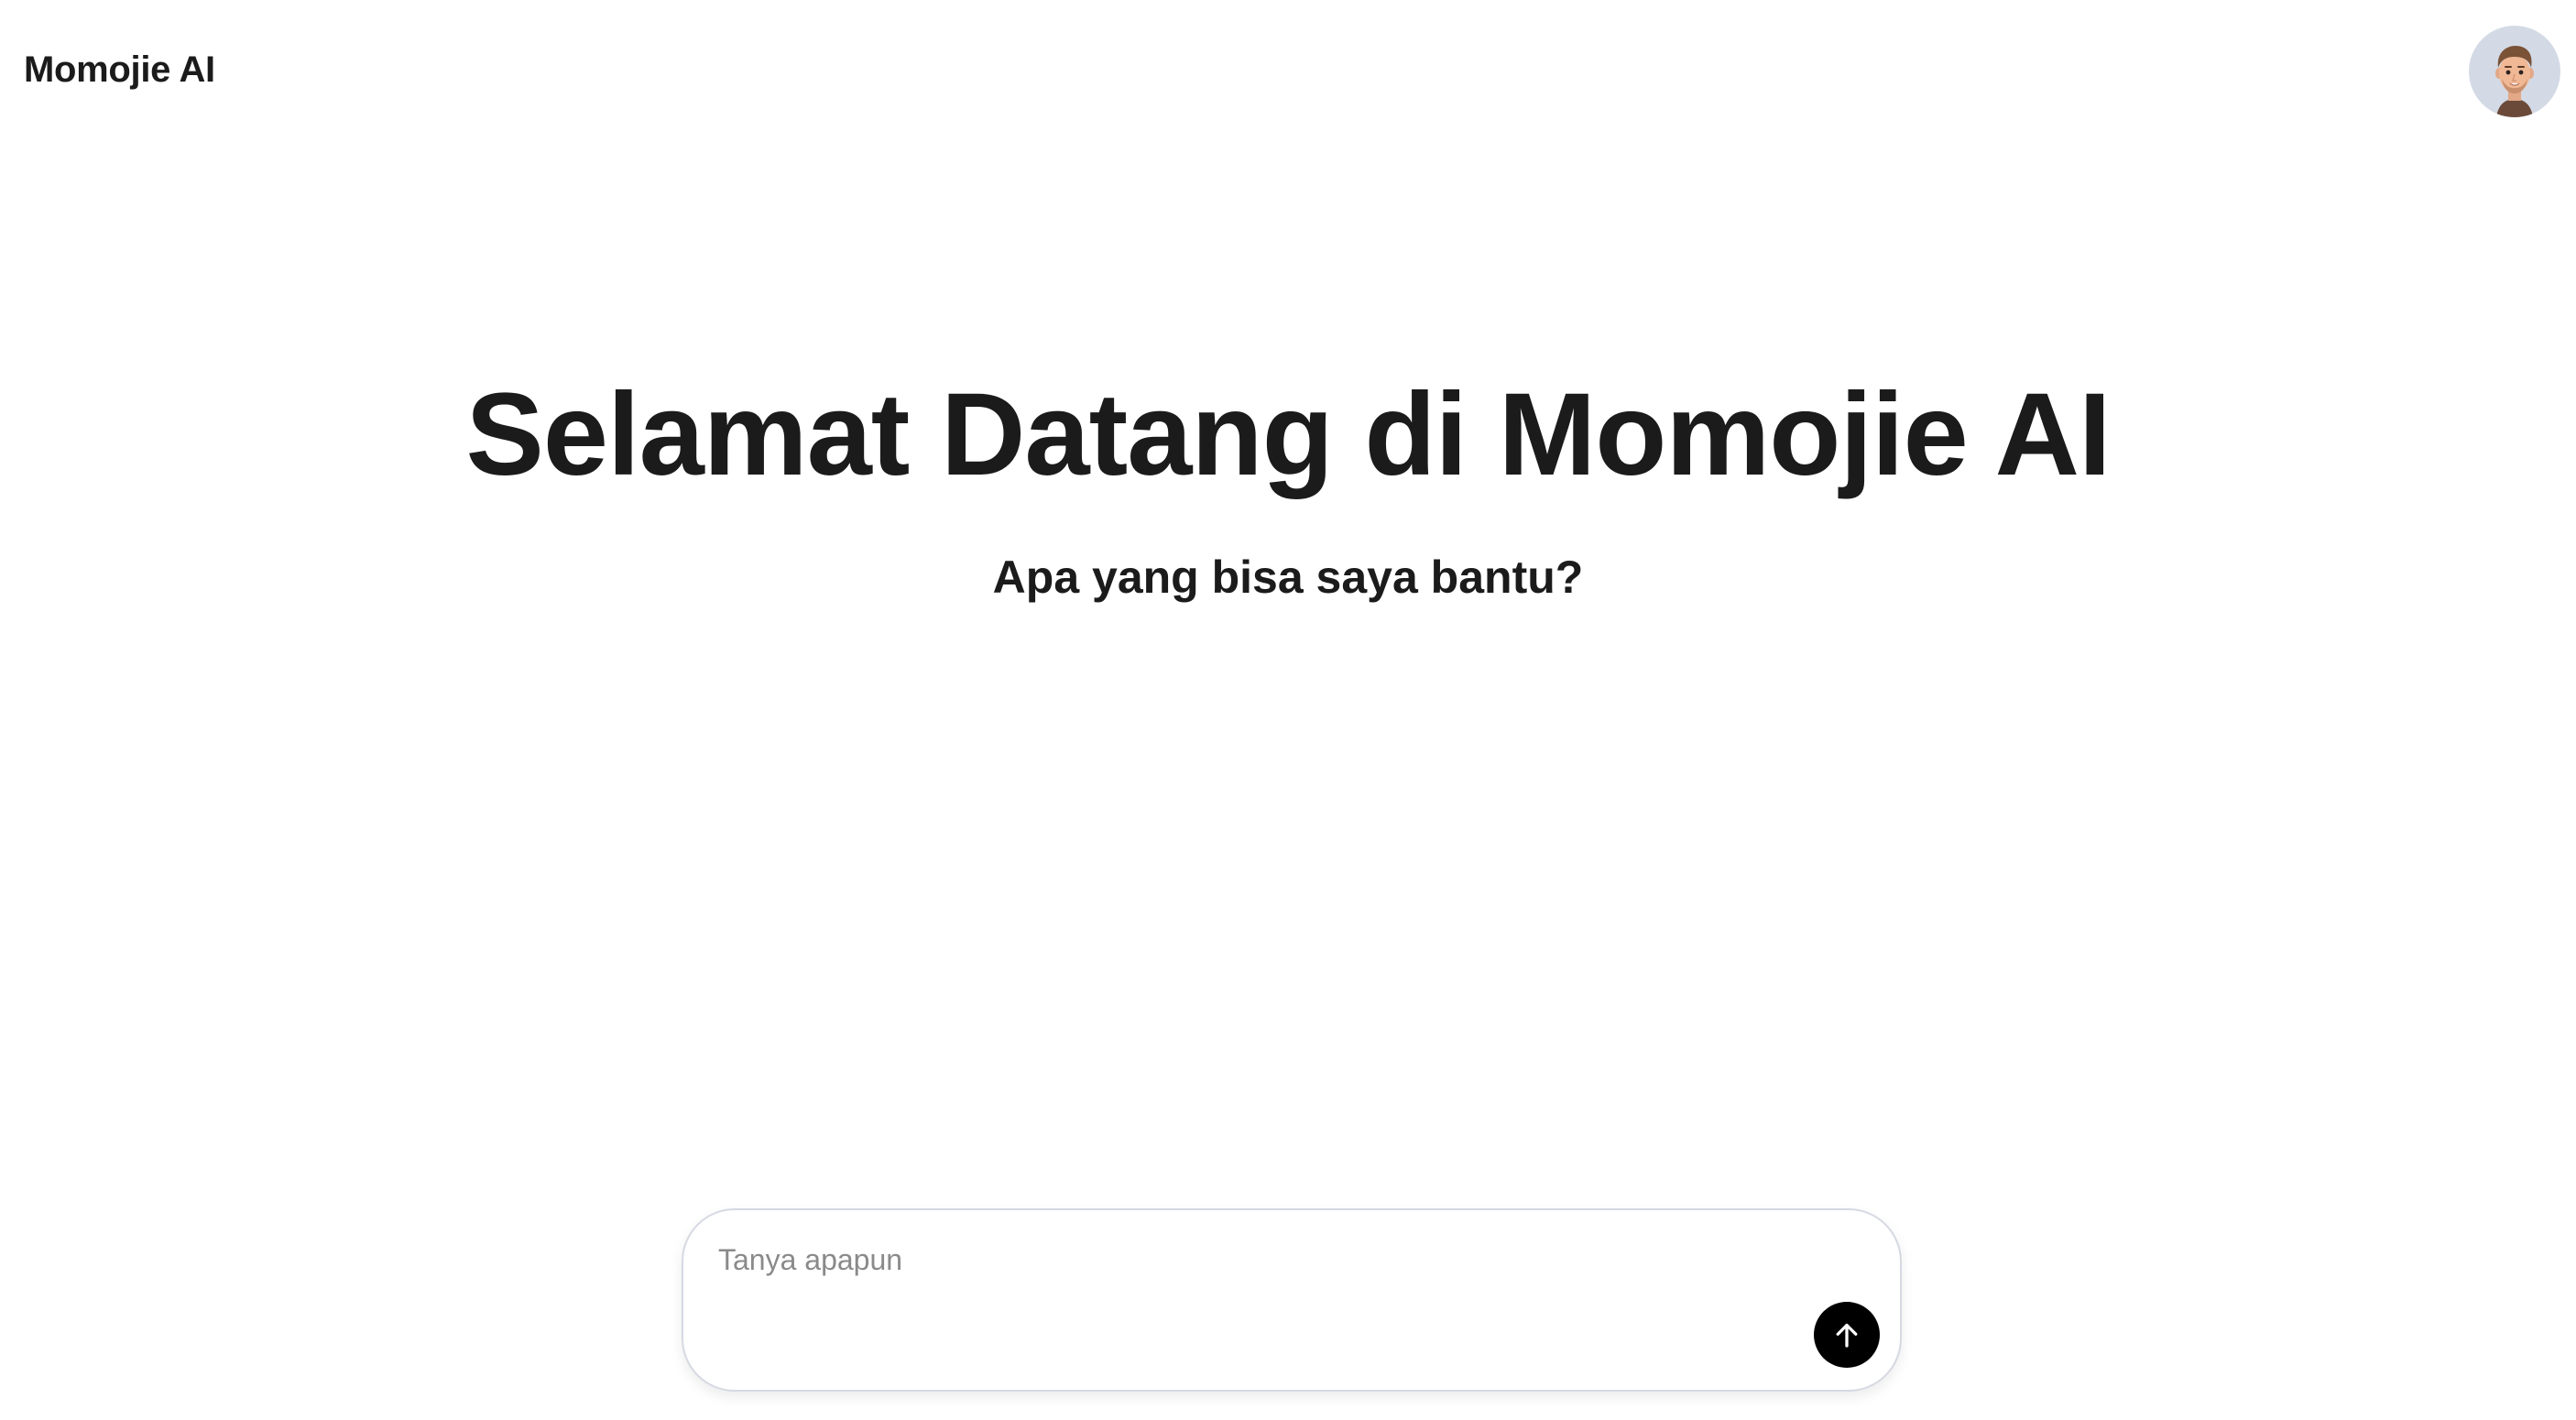 Image resolution: width=2576 pixels, height=1420 pixels. Describe the element at coordinates (1288, 73) in the screenshot. I see `top-bar: Momojie AI` at that location.